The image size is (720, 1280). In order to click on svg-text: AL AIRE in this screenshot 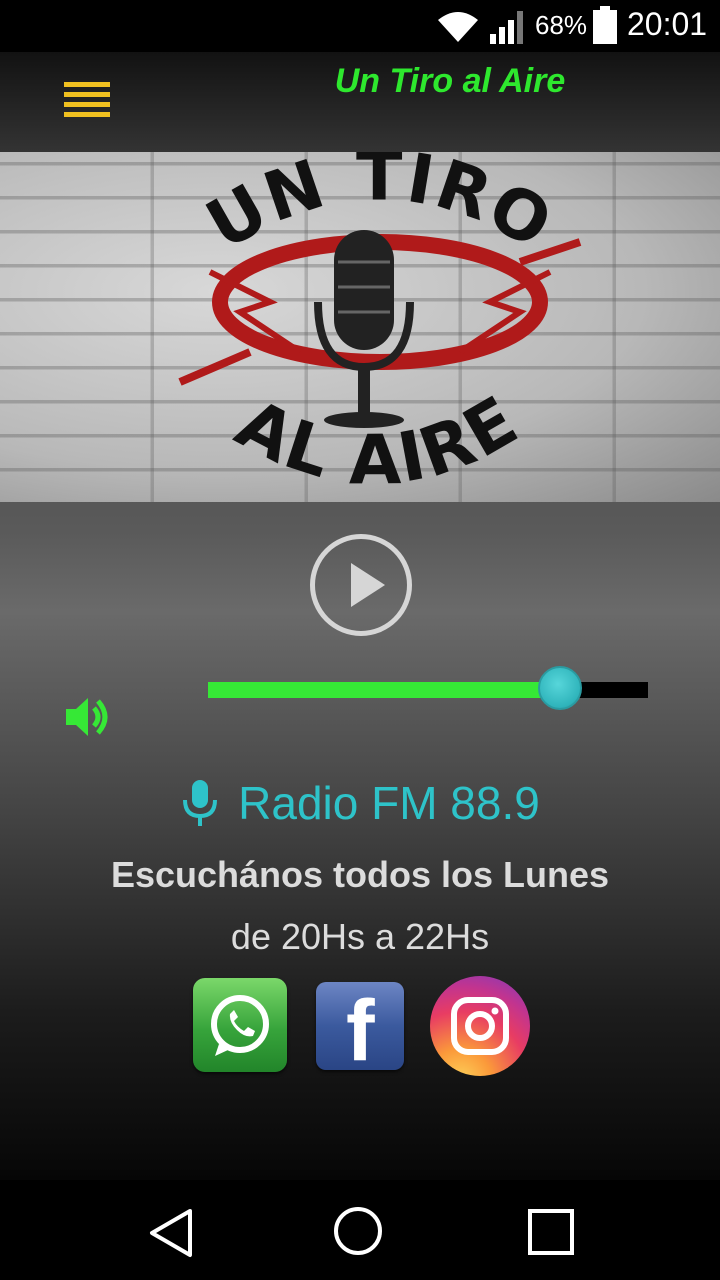, I will do `click(378, 440)`.